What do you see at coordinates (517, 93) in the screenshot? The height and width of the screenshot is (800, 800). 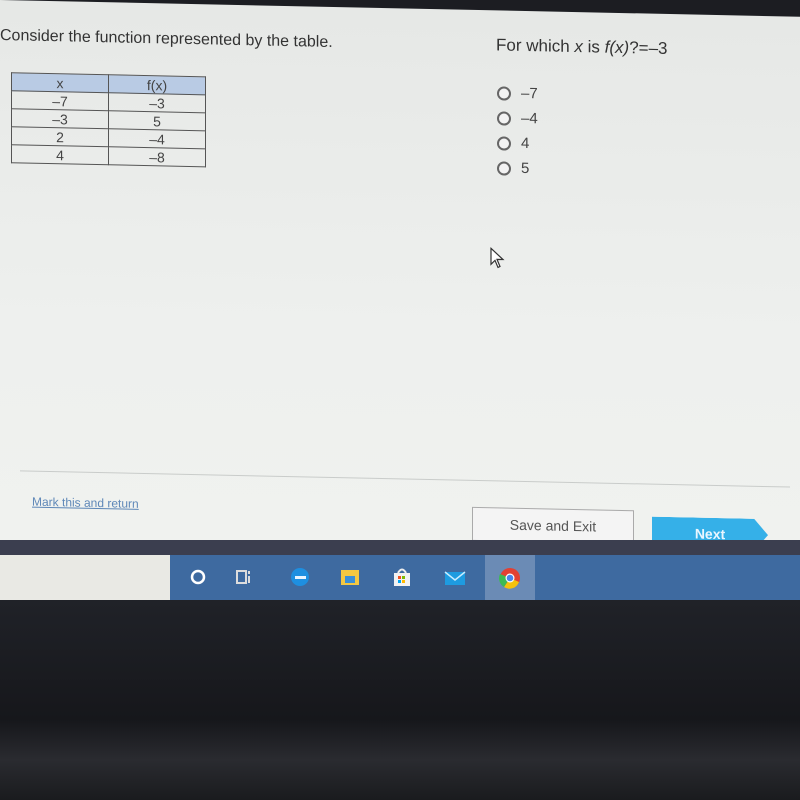 I see `answer-option: –7` at bounding box center [517, 93].